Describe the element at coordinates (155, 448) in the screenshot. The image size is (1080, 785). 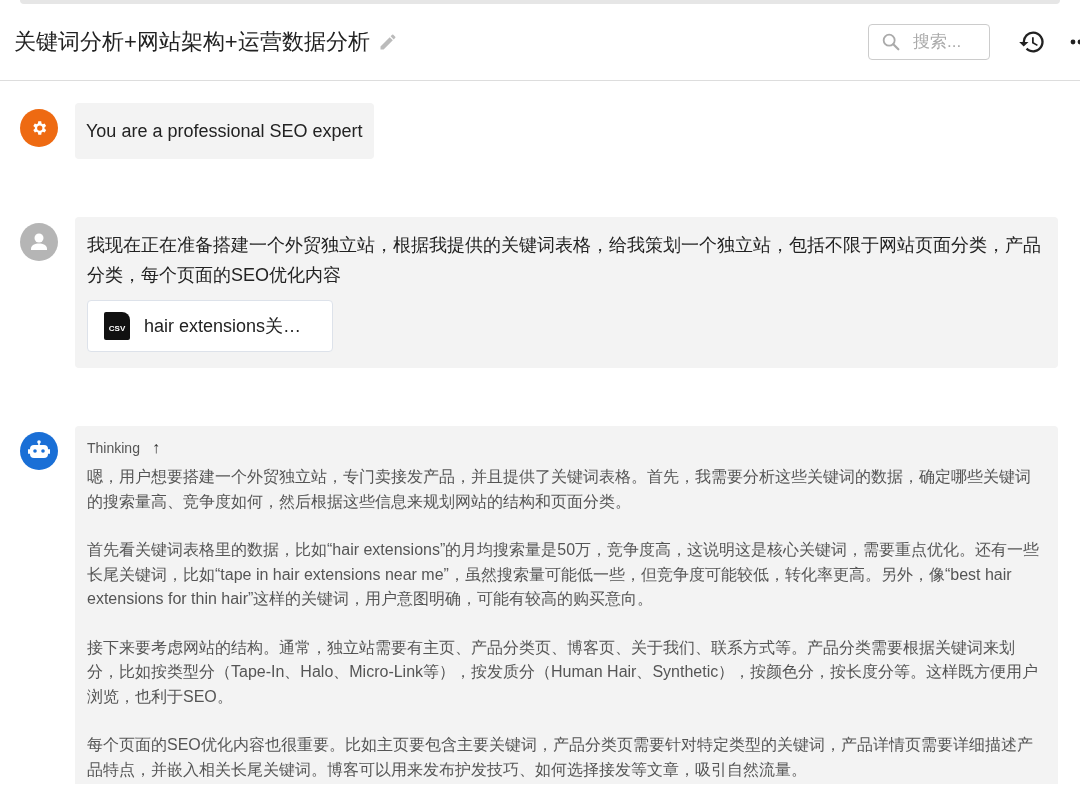
I see `collapse-toggle: ↑` at that location.